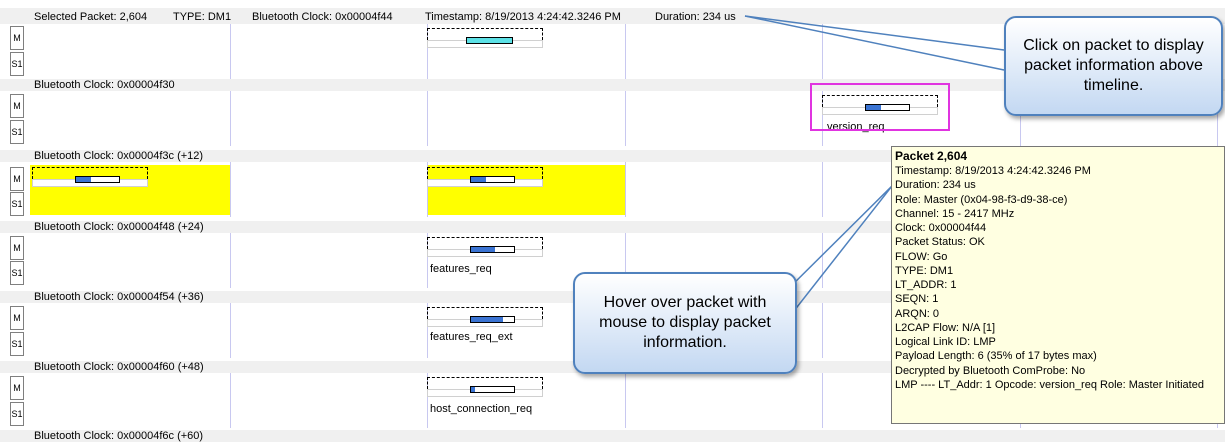  What do you see at coordinates (955, 213) in the screenshot?
I see `tooltip-line: Channel: 15 - 2417 MHz` at bounding box center [955, 213].